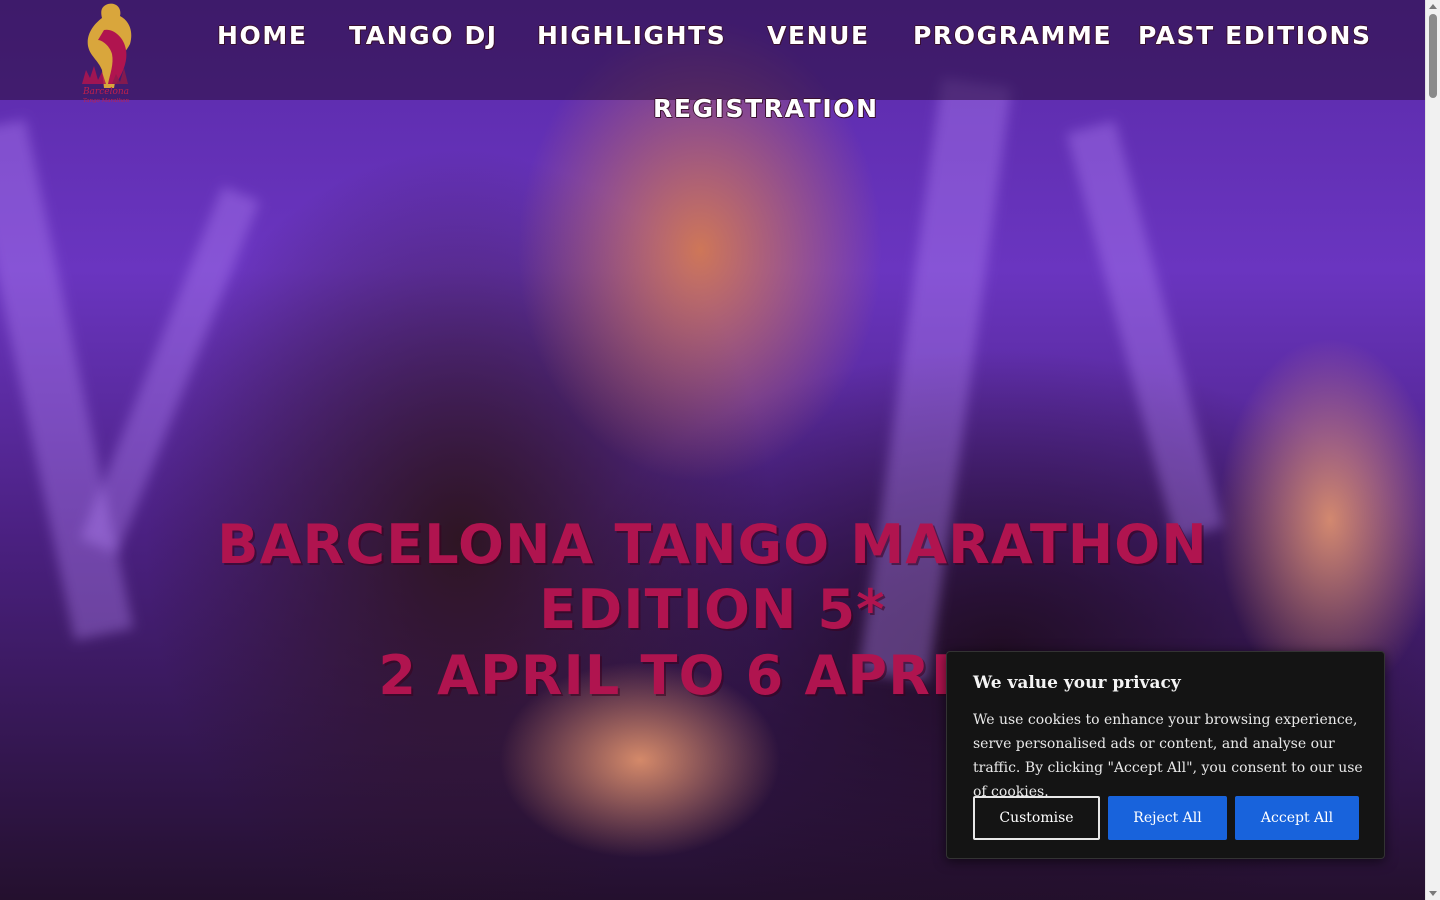 The width and height of the screenshot is (1440, 900). Describe the element at coordinates (1167, 818) in the screenshot. I see `reject-all-button: Reject All` at that location.